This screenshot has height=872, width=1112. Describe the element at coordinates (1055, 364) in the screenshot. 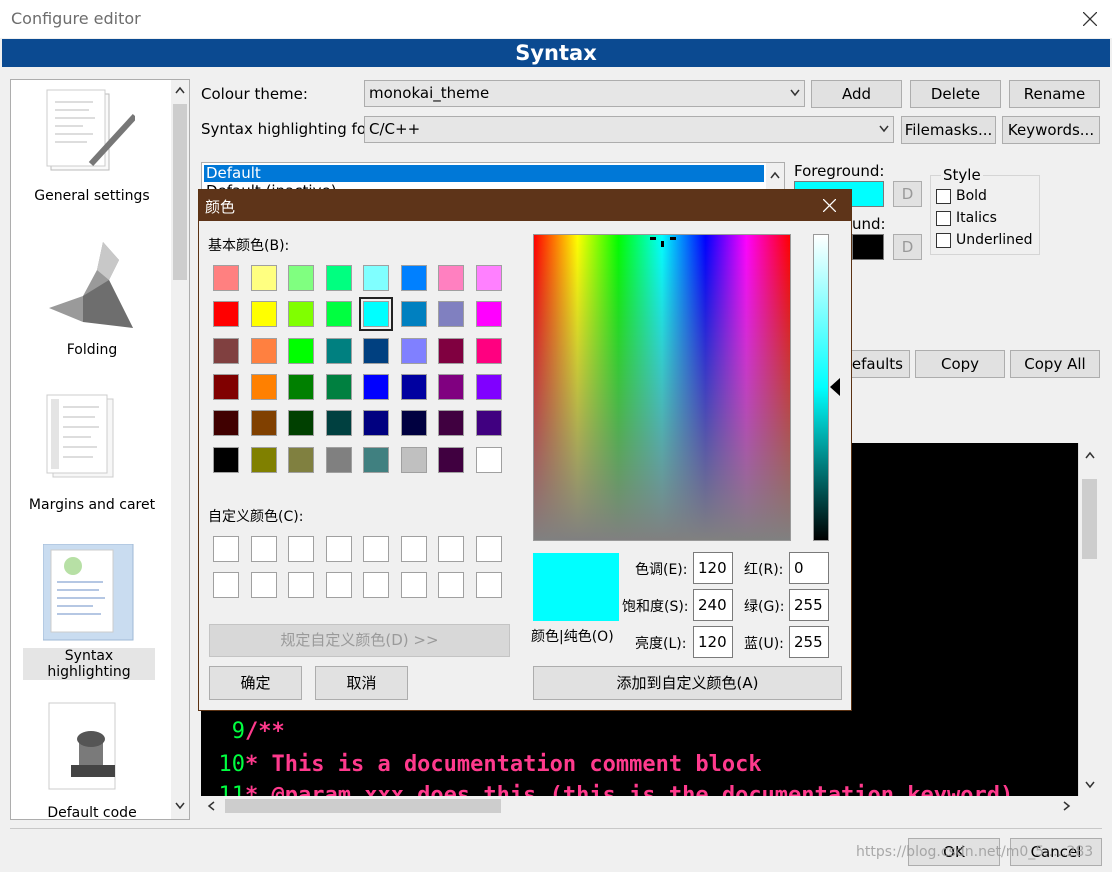

I see `copy-all-button: Copy All` at that location.